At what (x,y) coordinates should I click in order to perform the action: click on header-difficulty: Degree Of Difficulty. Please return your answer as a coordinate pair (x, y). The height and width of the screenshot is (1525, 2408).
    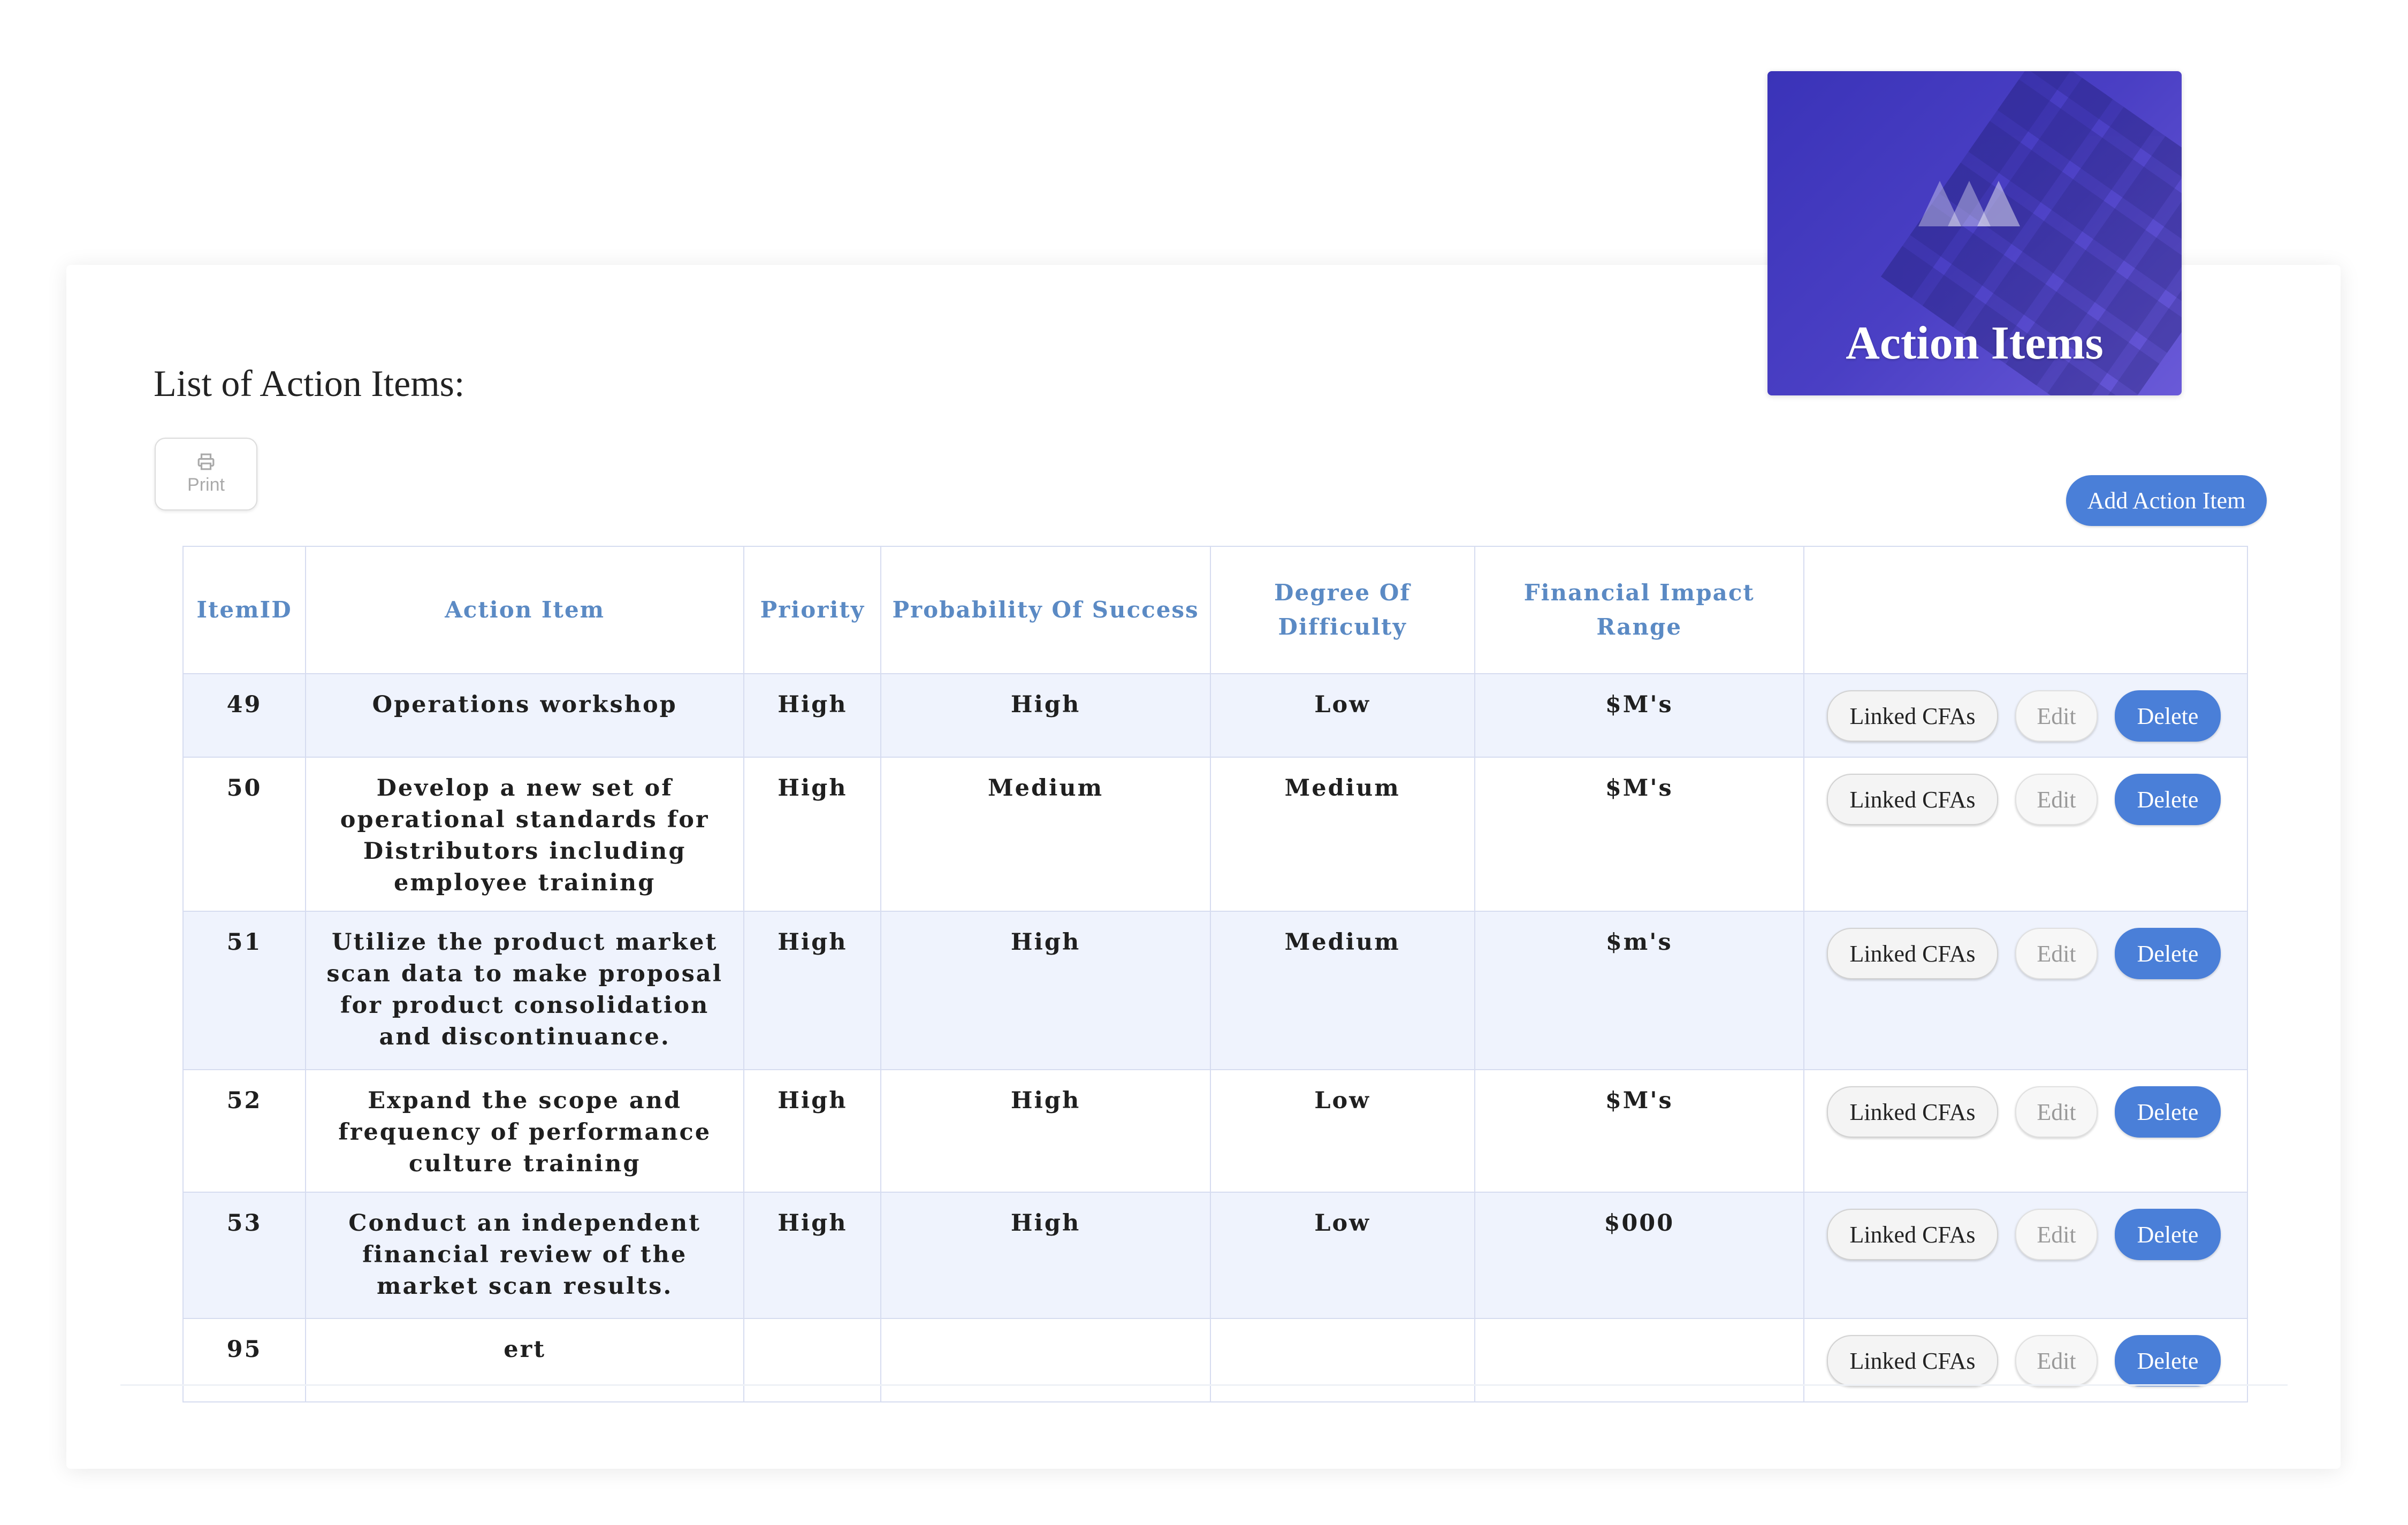
    Looking at the image, I should click on (1342, 610).